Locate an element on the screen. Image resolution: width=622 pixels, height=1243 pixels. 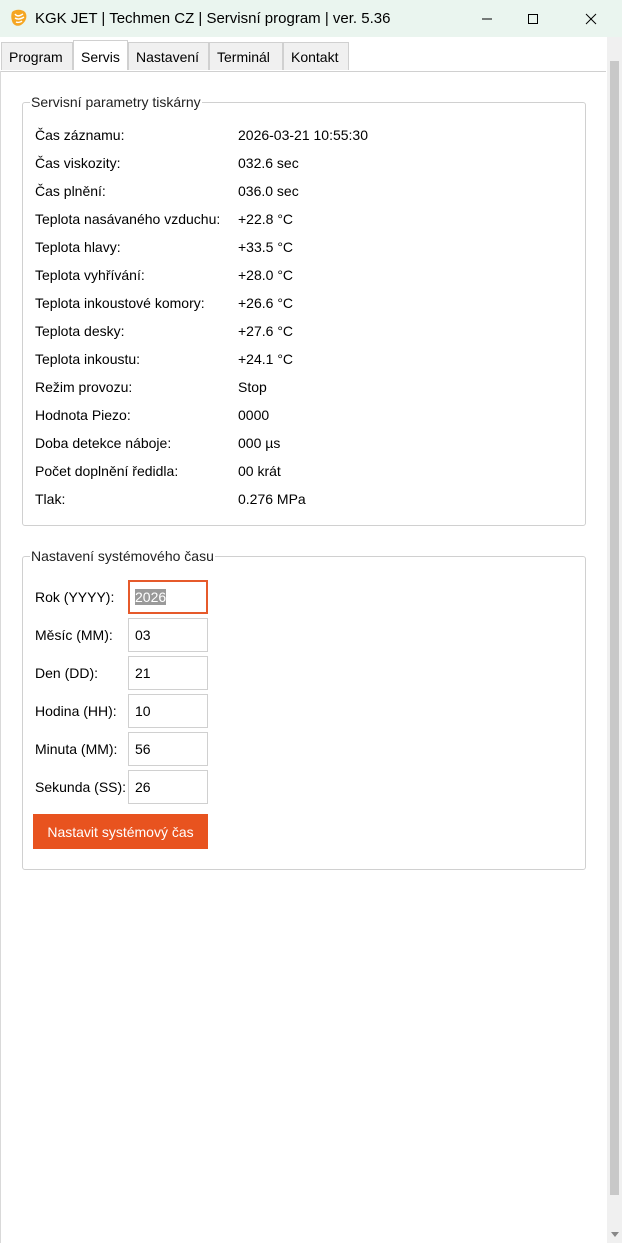
param-row: Čas plnění: 036.0 sec is located at coordinates (285, 197).